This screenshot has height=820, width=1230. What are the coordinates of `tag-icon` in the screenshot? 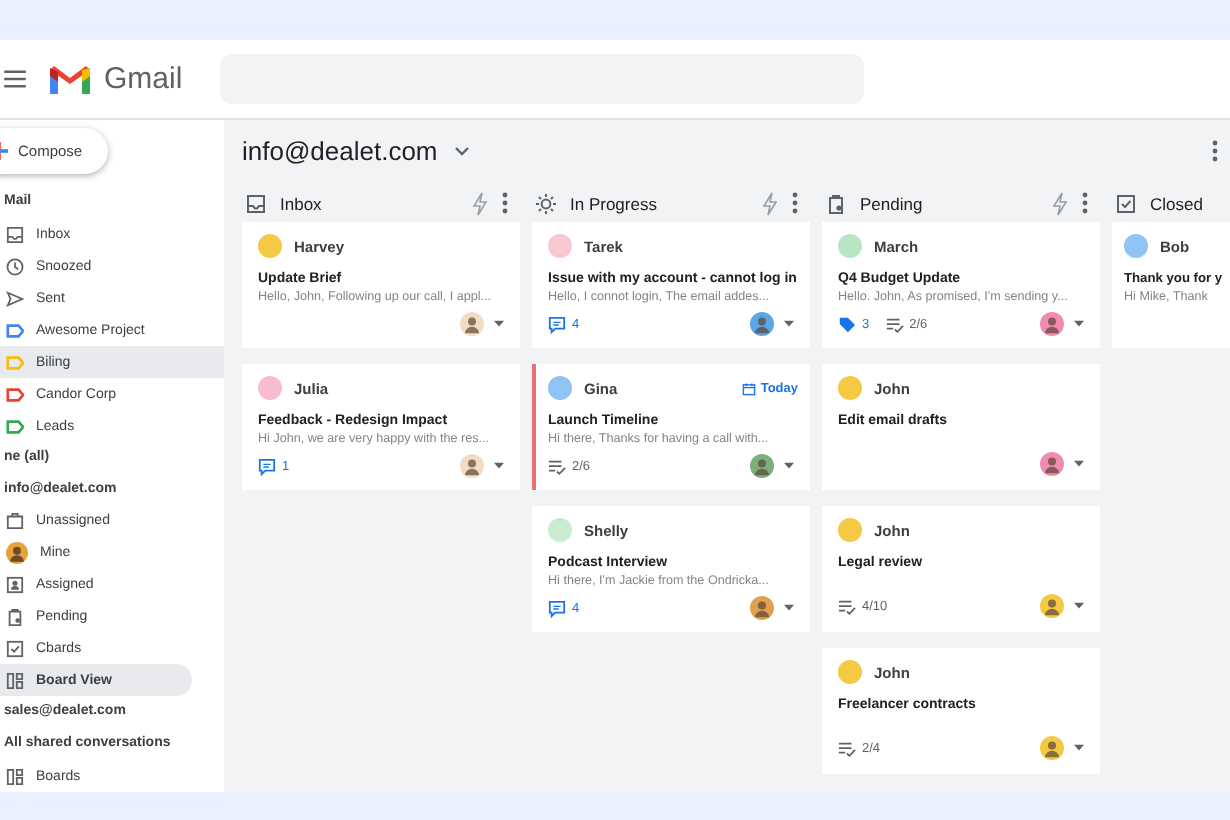 It's located at (847, 324).